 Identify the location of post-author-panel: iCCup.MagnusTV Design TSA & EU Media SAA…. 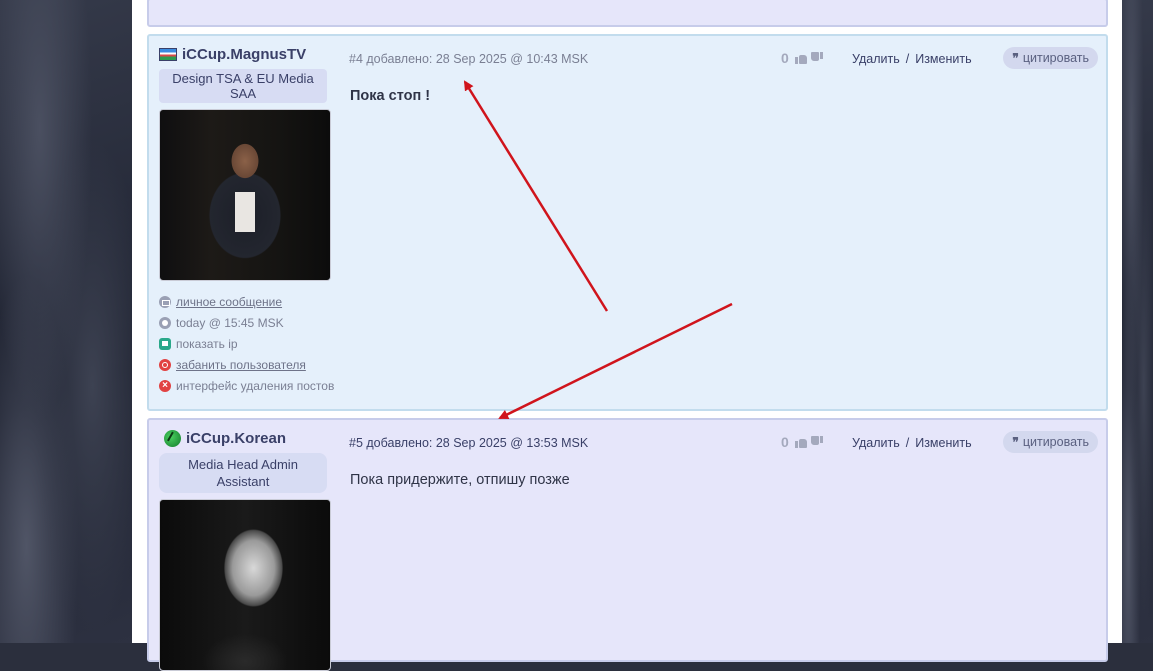
(254, 221).